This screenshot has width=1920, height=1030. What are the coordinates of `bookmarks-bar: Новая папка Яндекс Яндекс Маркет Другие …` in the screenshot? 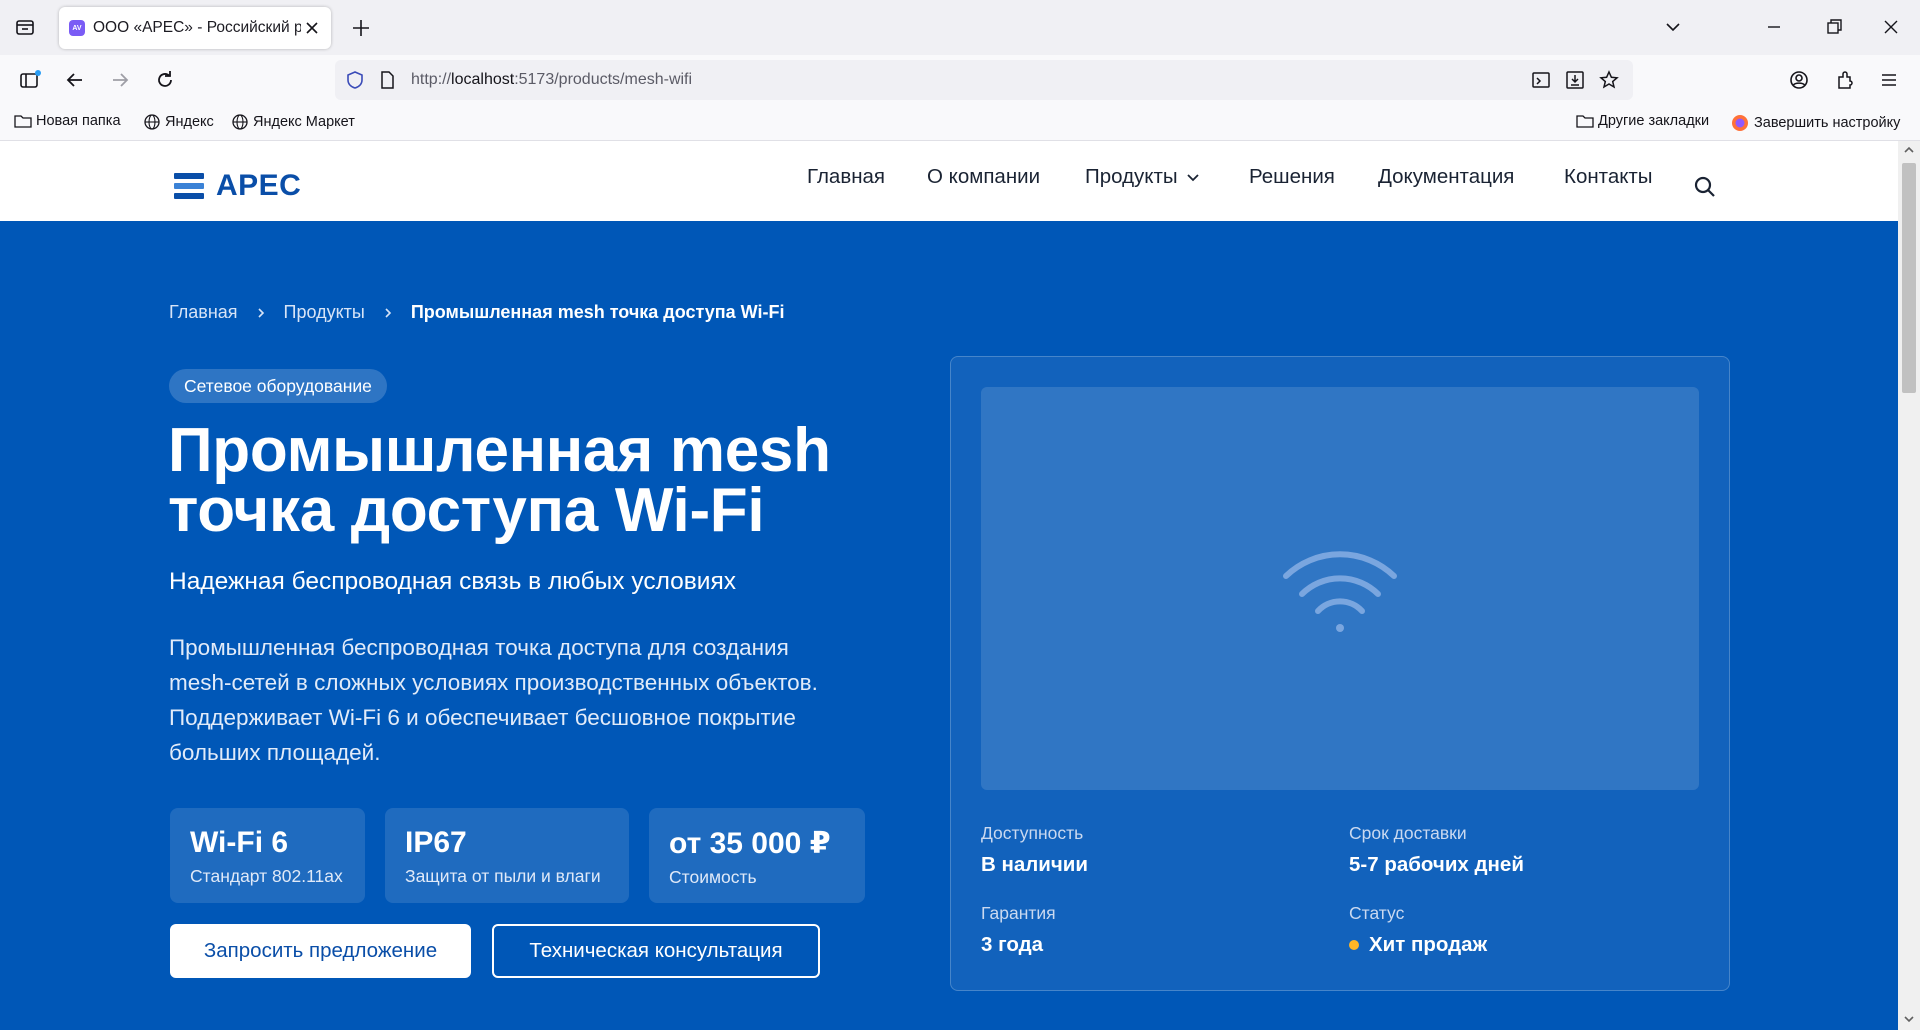 It's located at (960, 123).